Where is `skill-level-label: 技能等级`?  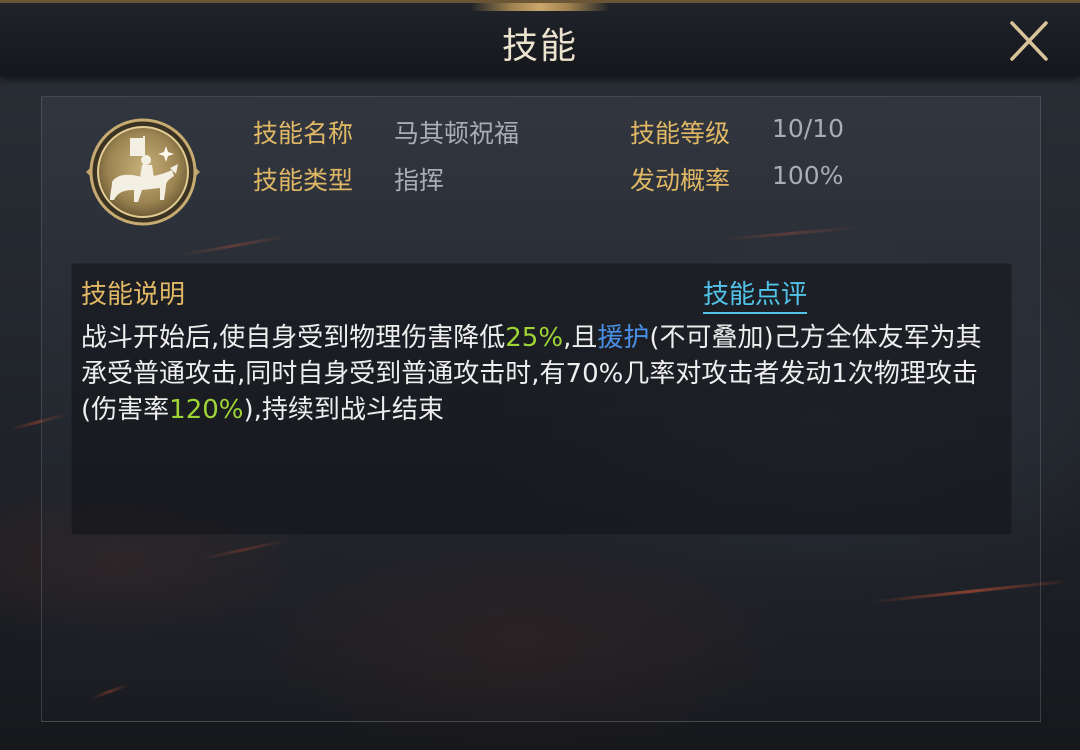 skill-level-label: 技能等级 is located at coordinates (680, 133).